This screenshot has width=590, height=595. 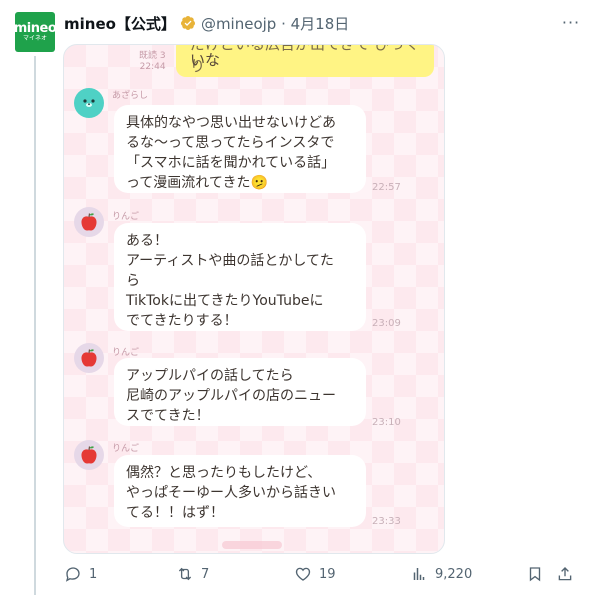 What do you see at coordinates (182, 321) in the screenshot?
I see `message-line: でてきたりする！` at bounding box center [182, 321].